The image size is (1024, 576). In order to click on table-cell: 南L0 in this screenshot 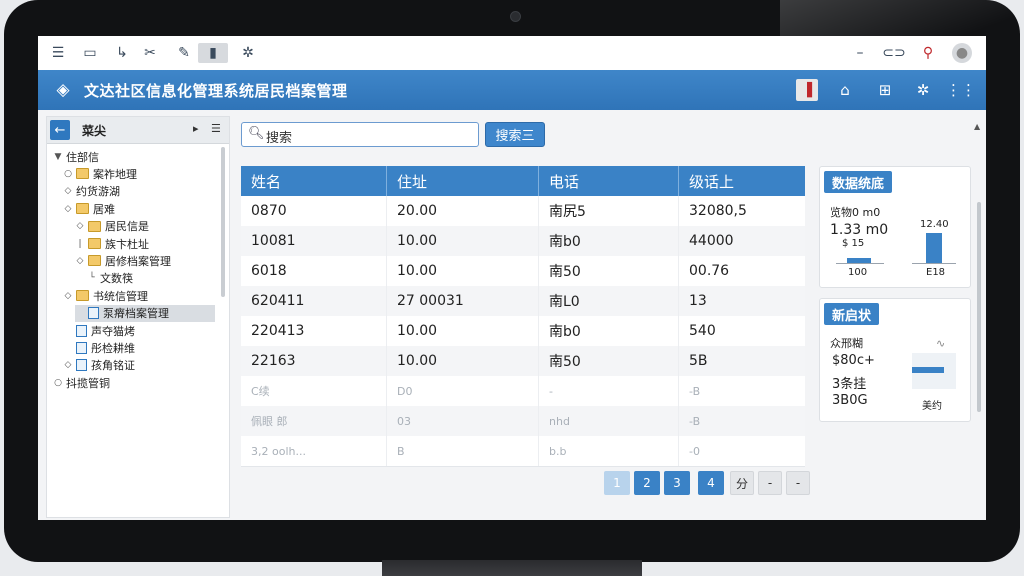, I will do `click(609, 301)`.